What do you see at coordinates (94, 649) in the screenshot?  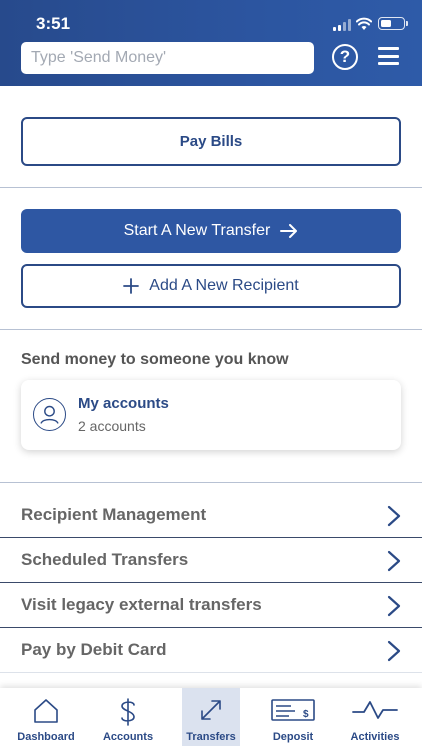 I see `list-item-label: Pay by Debit Card` at bounding box center [94, 649].